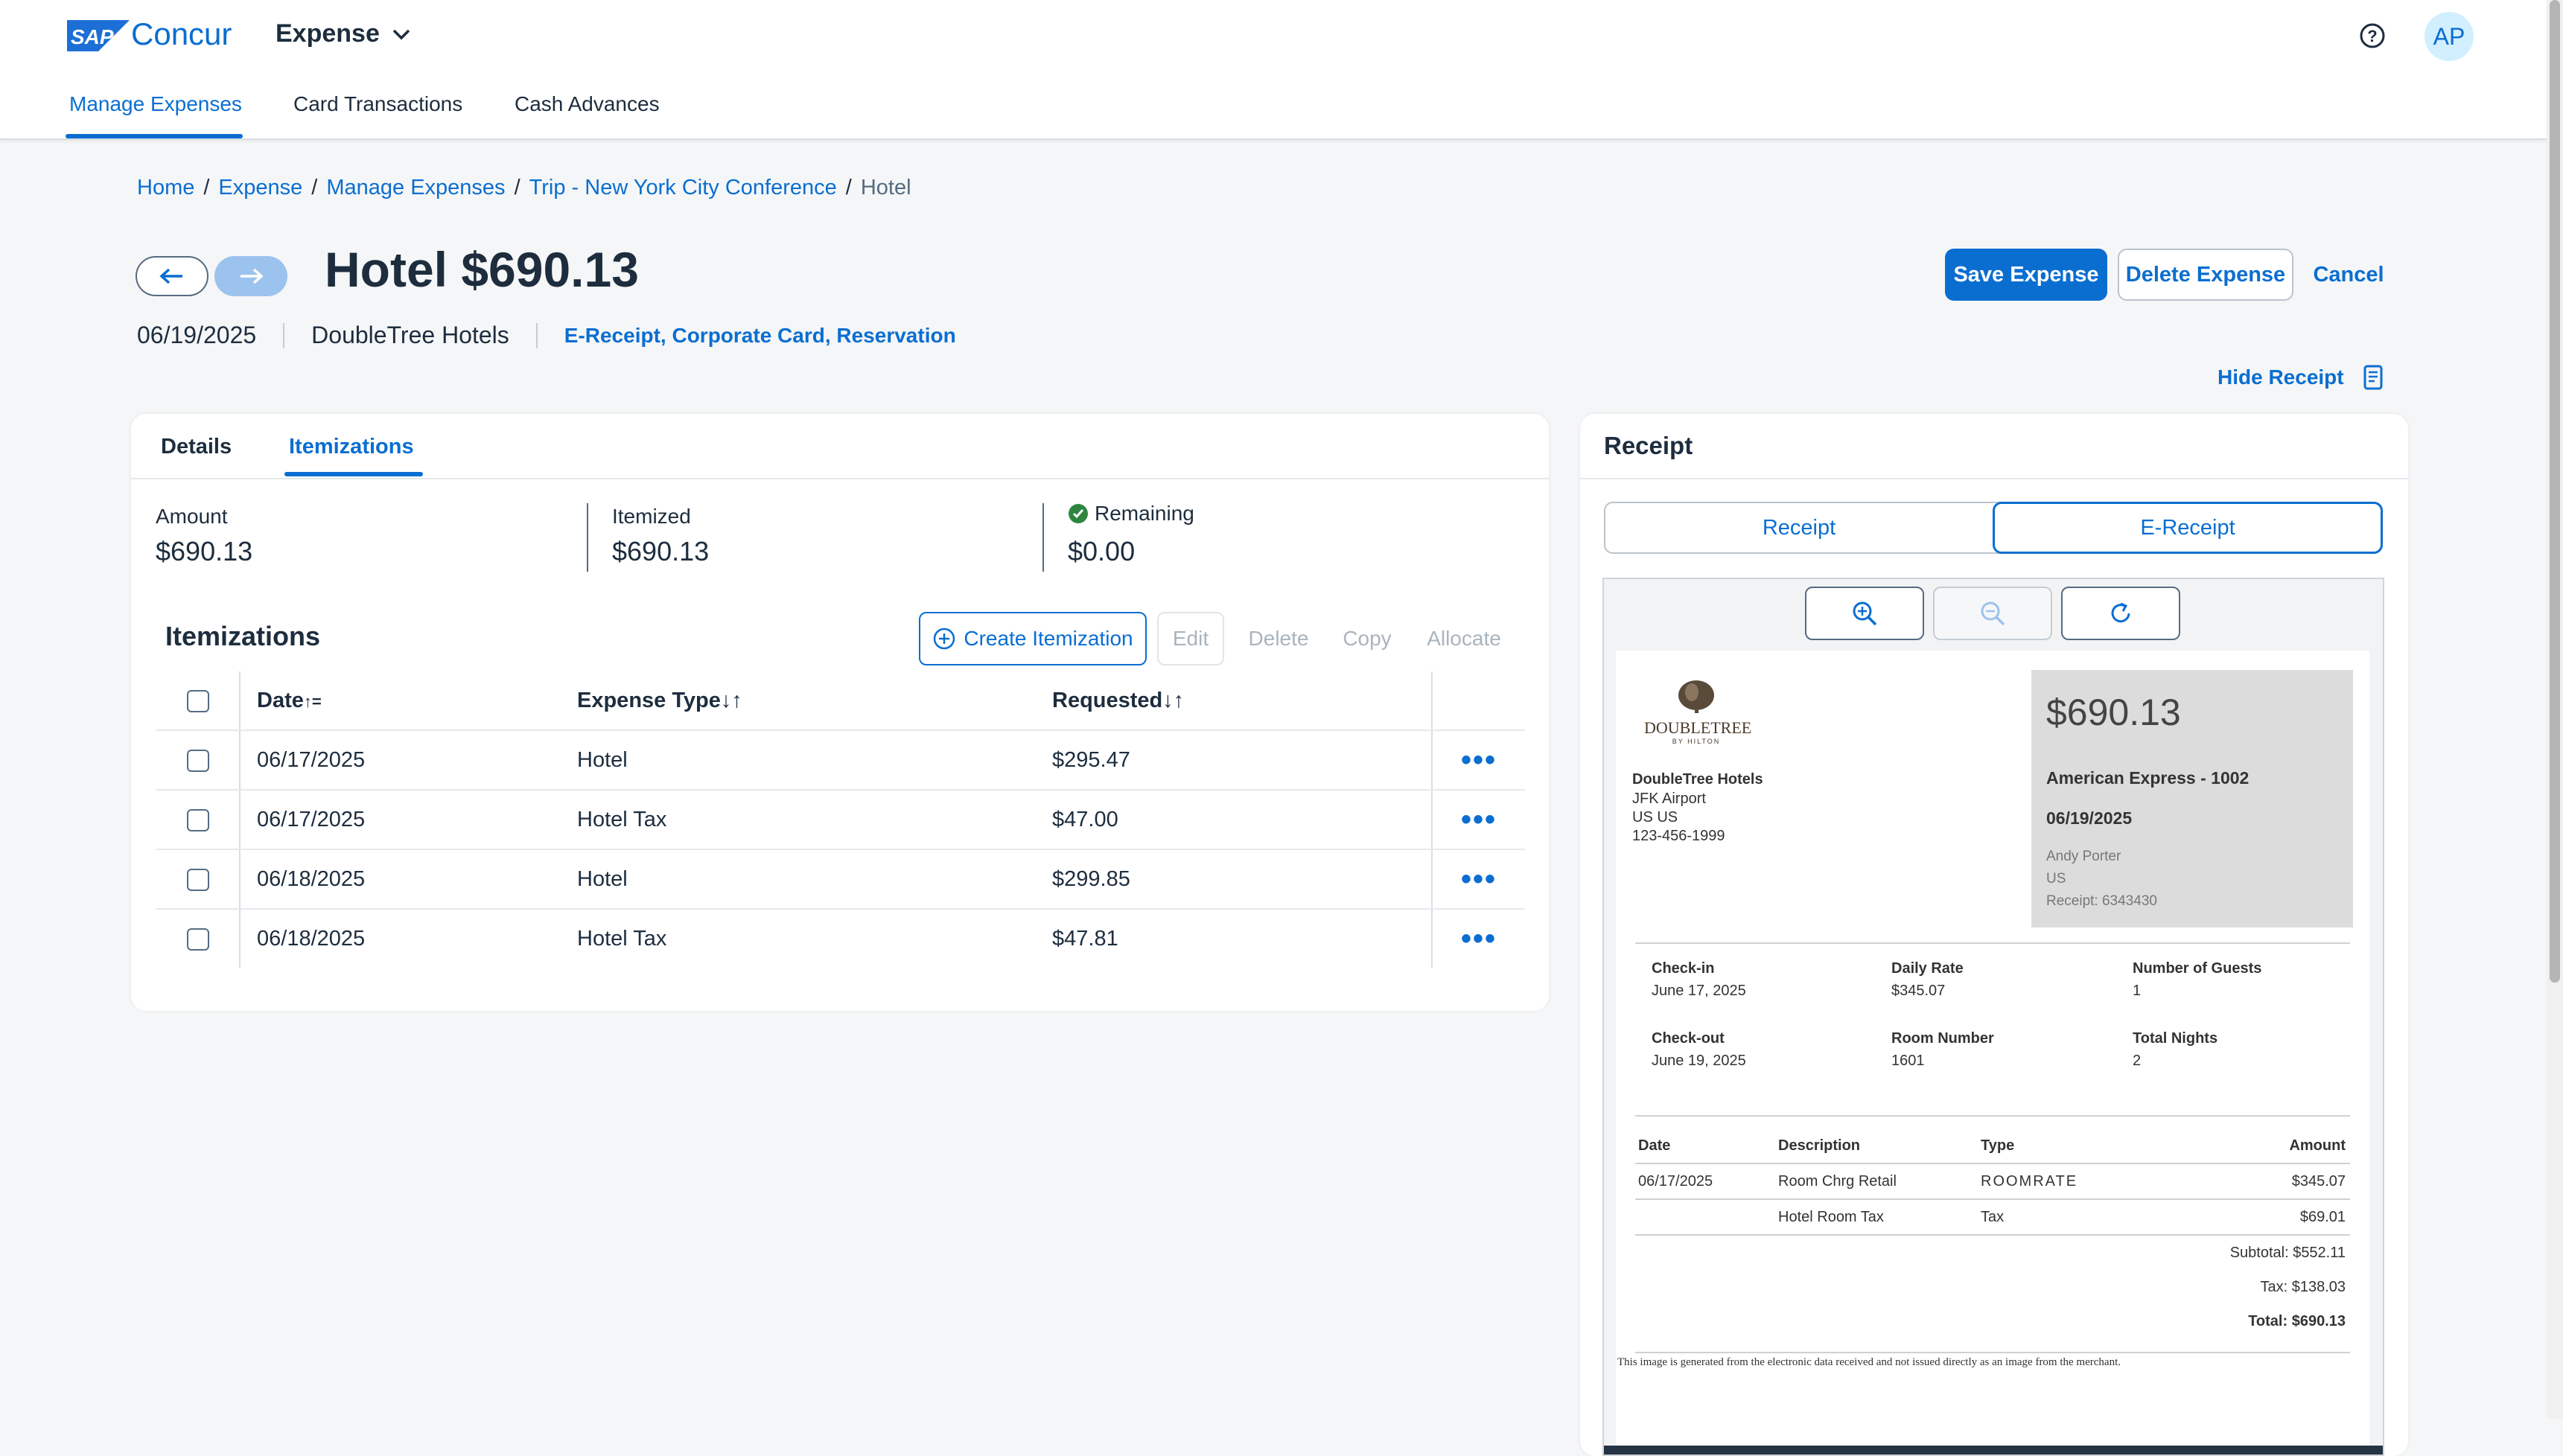  I want to click on rotate-icon, so click(2120, 612).